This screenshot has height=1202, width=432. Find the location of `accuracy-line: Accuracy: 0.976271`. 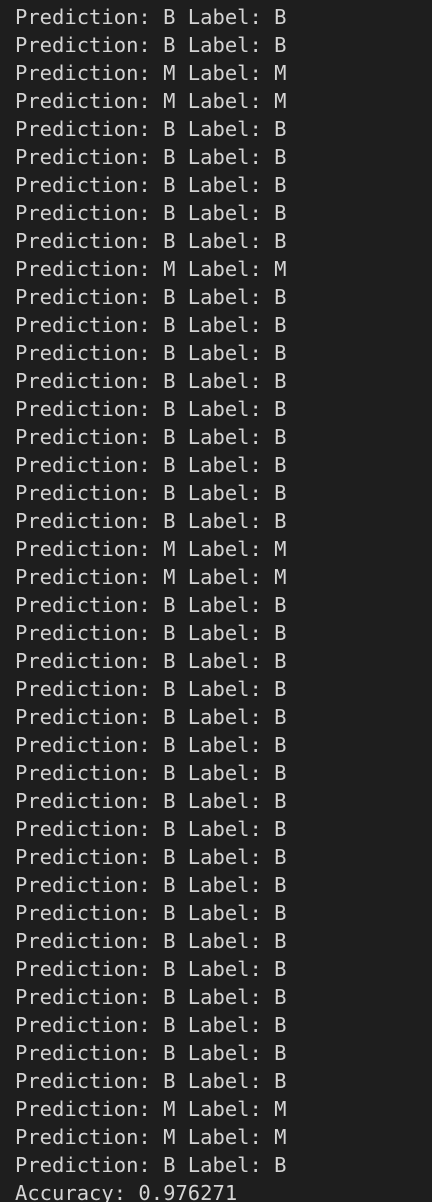

accuracy-line: Accuracy: 0.976271 is located at coordinates (126, 1191).